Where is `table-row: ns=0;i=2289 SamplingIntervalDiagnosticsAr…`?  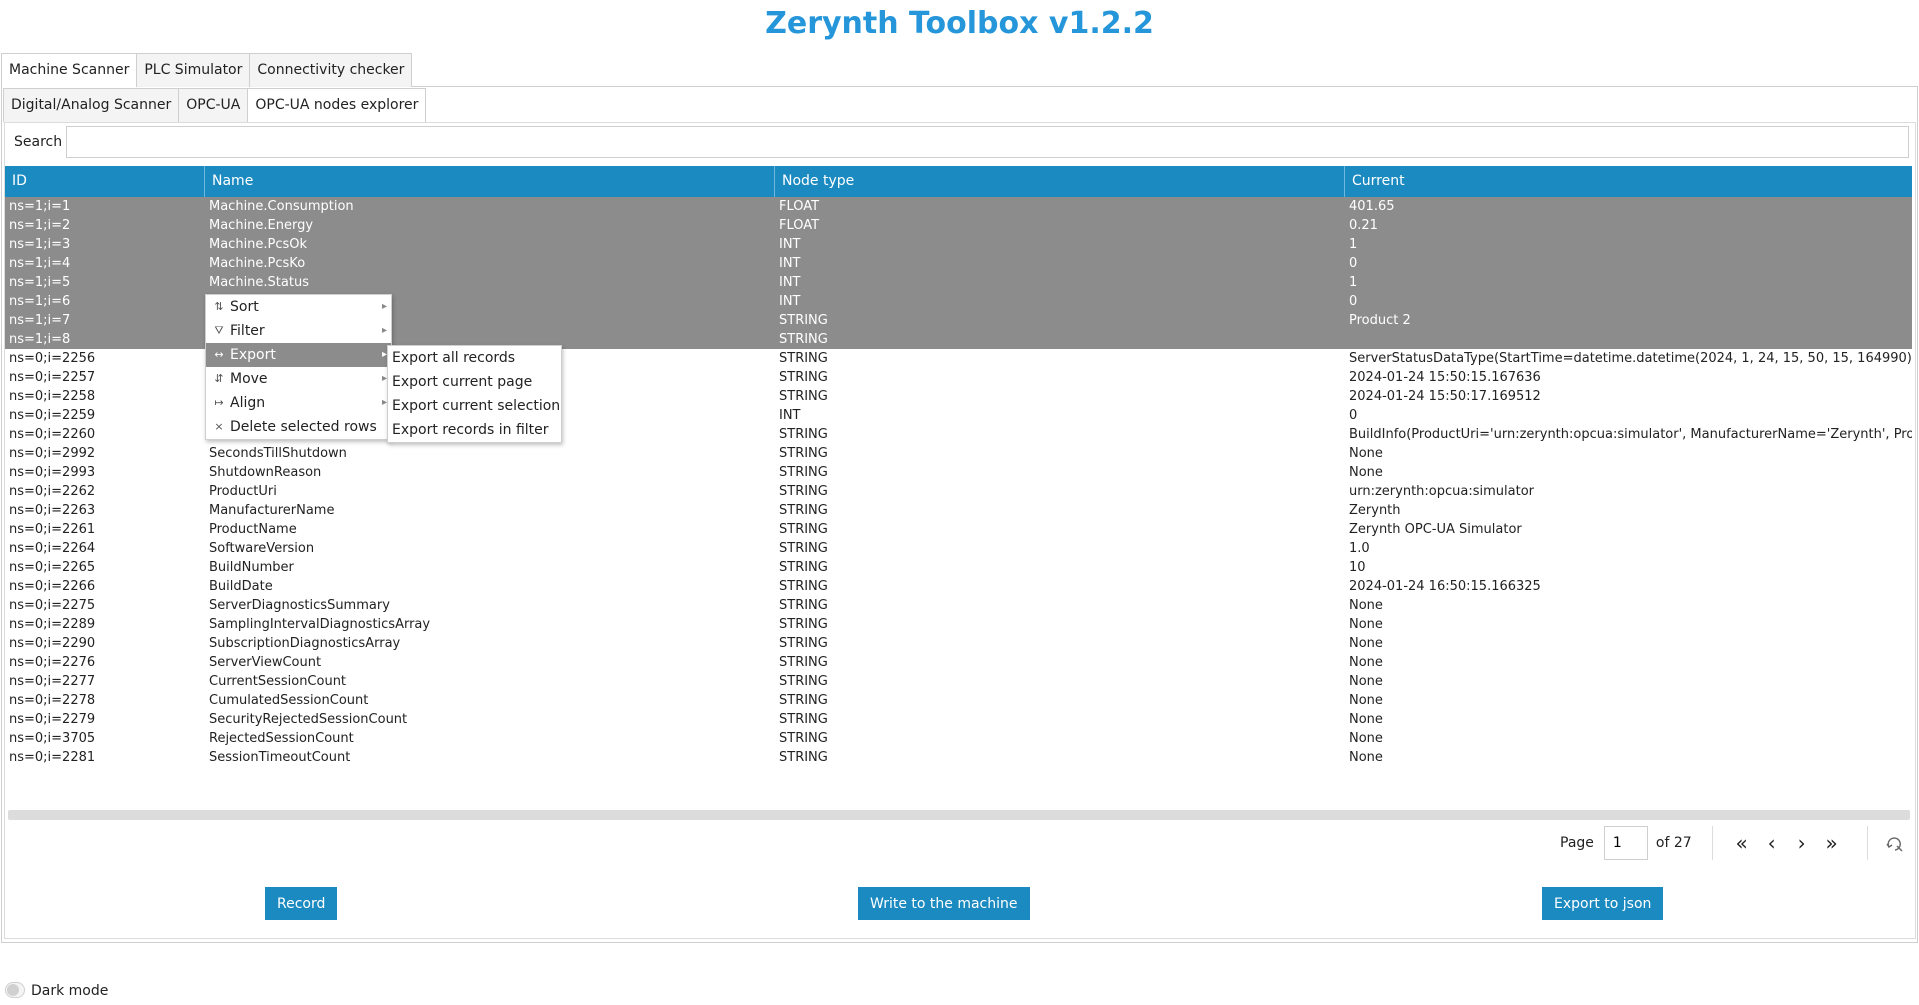
table-row: ns=0;i=2289 SamplingIntervalDiagnosticsAr… is located at coordinates (958, 624).